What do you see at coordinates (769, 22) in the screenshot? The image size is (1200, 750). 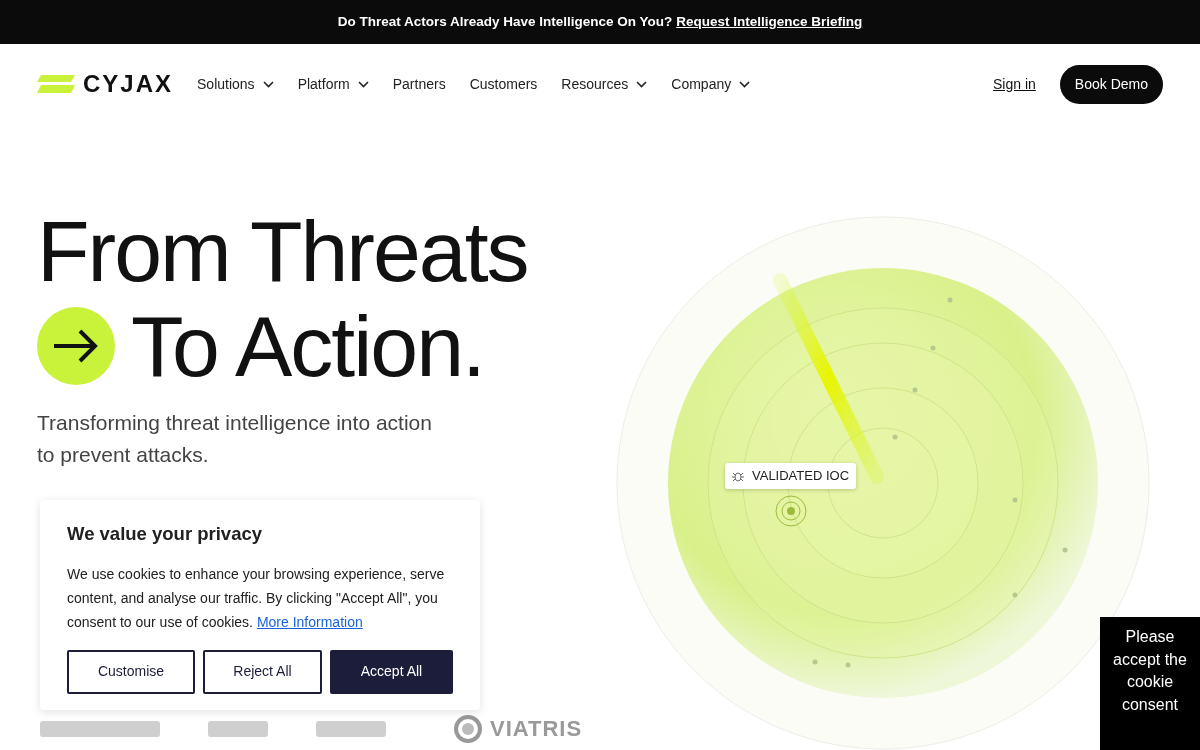 I see `briefing-link: Request Intelligence Briefing` at bounding box center [769, 22].